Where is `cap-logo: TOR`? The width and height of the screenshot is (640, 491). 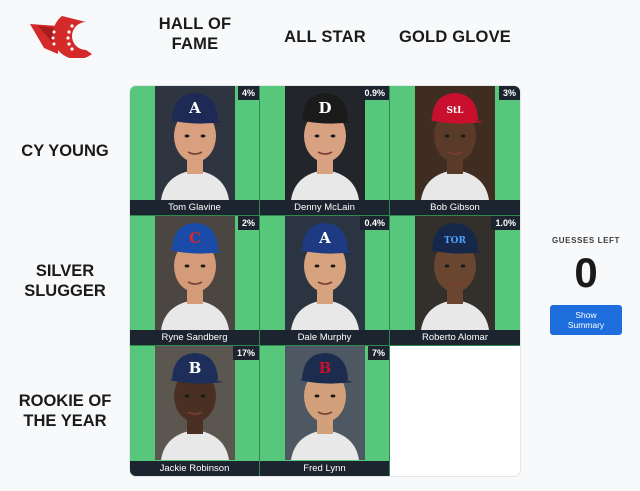 cap-logo: TOR is located at coordinates (455, 241).